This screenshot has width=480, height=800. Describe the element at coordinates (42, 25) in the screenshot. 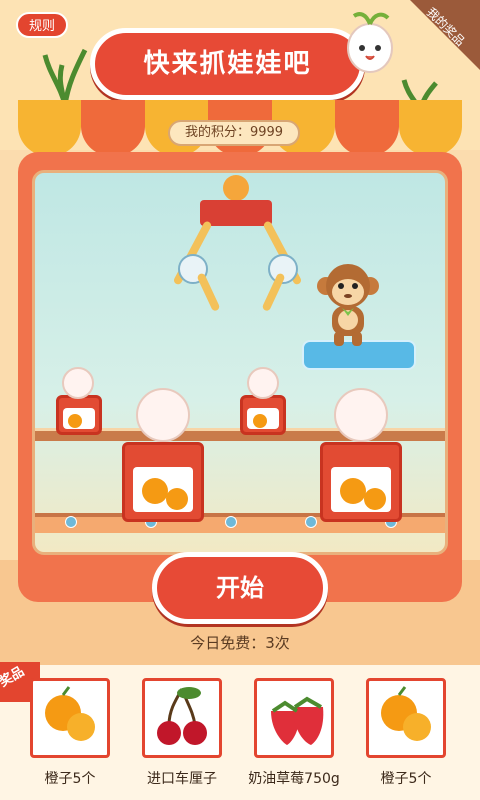

I see `rules-button: 规则` at that location.